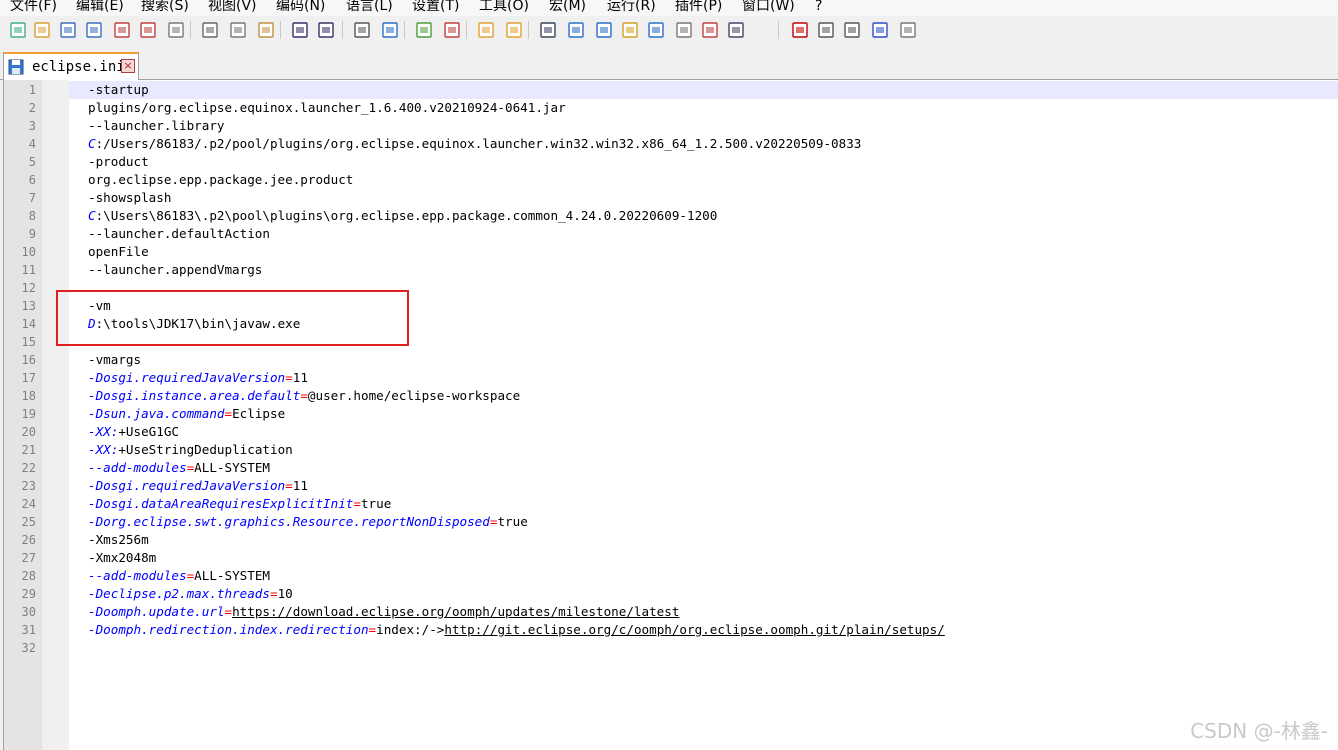  Describe the element at coordinates (156, 413) in the screenshot. I see `code-token: -Dsun.java.command` at that location.